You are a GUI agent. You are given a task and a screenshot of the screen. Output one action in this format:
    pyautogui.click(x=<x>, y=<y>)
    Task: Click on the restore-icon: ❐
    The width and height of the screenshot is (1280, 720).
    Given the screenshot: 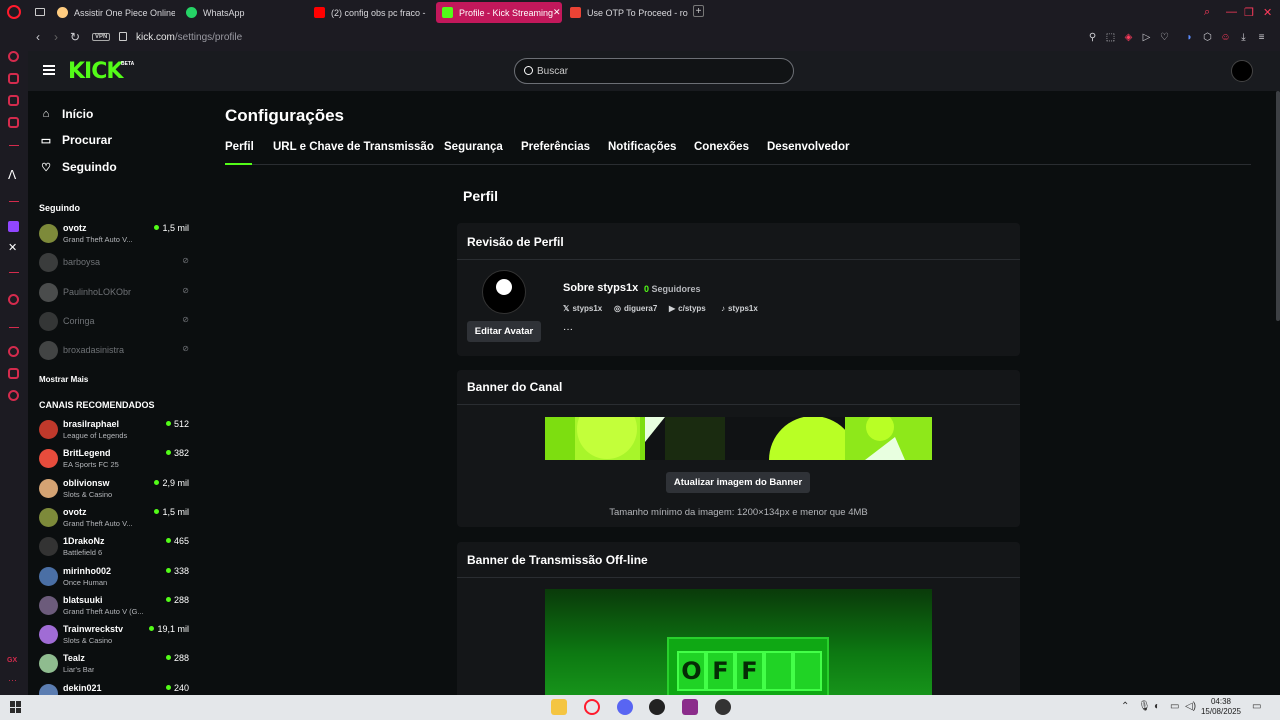 What is the action you would take?
    pyautogui.click(x=1249, y=12)
    